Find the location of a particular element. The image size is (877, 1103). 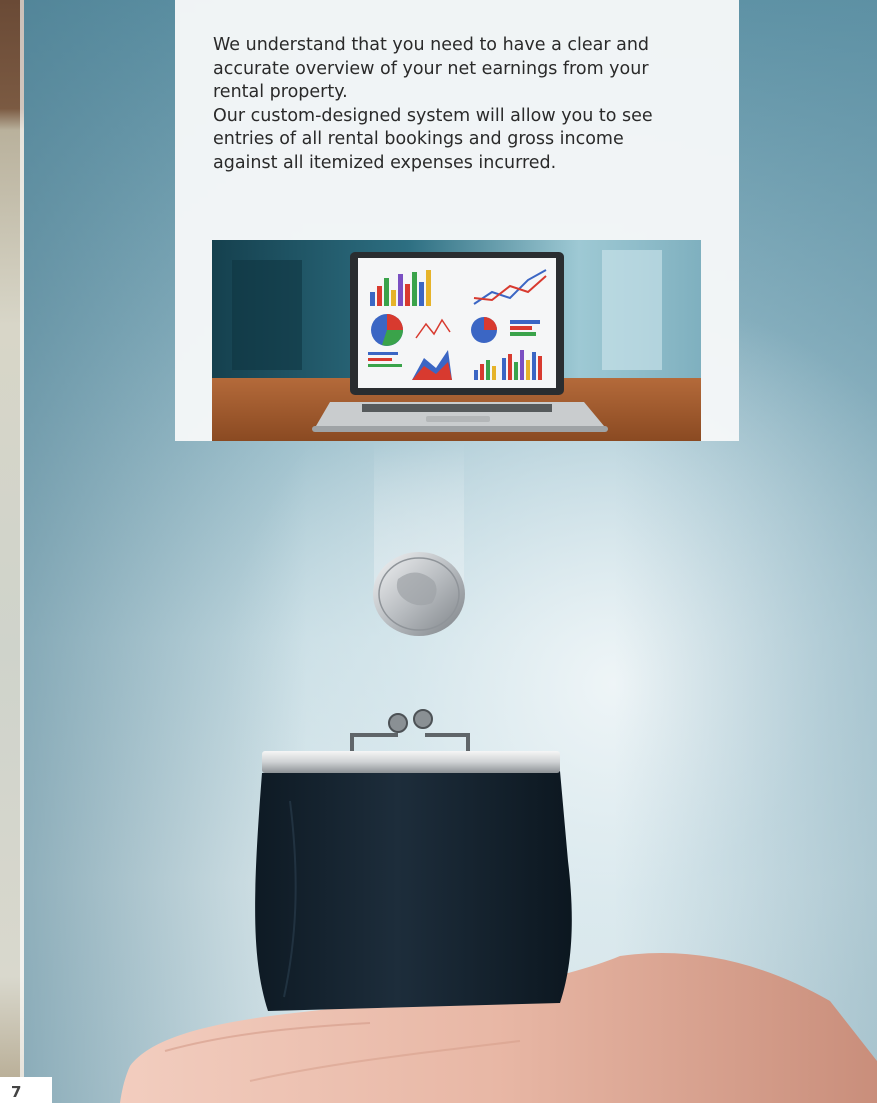

purse-clasp-left is located at coordinates (398, 723).